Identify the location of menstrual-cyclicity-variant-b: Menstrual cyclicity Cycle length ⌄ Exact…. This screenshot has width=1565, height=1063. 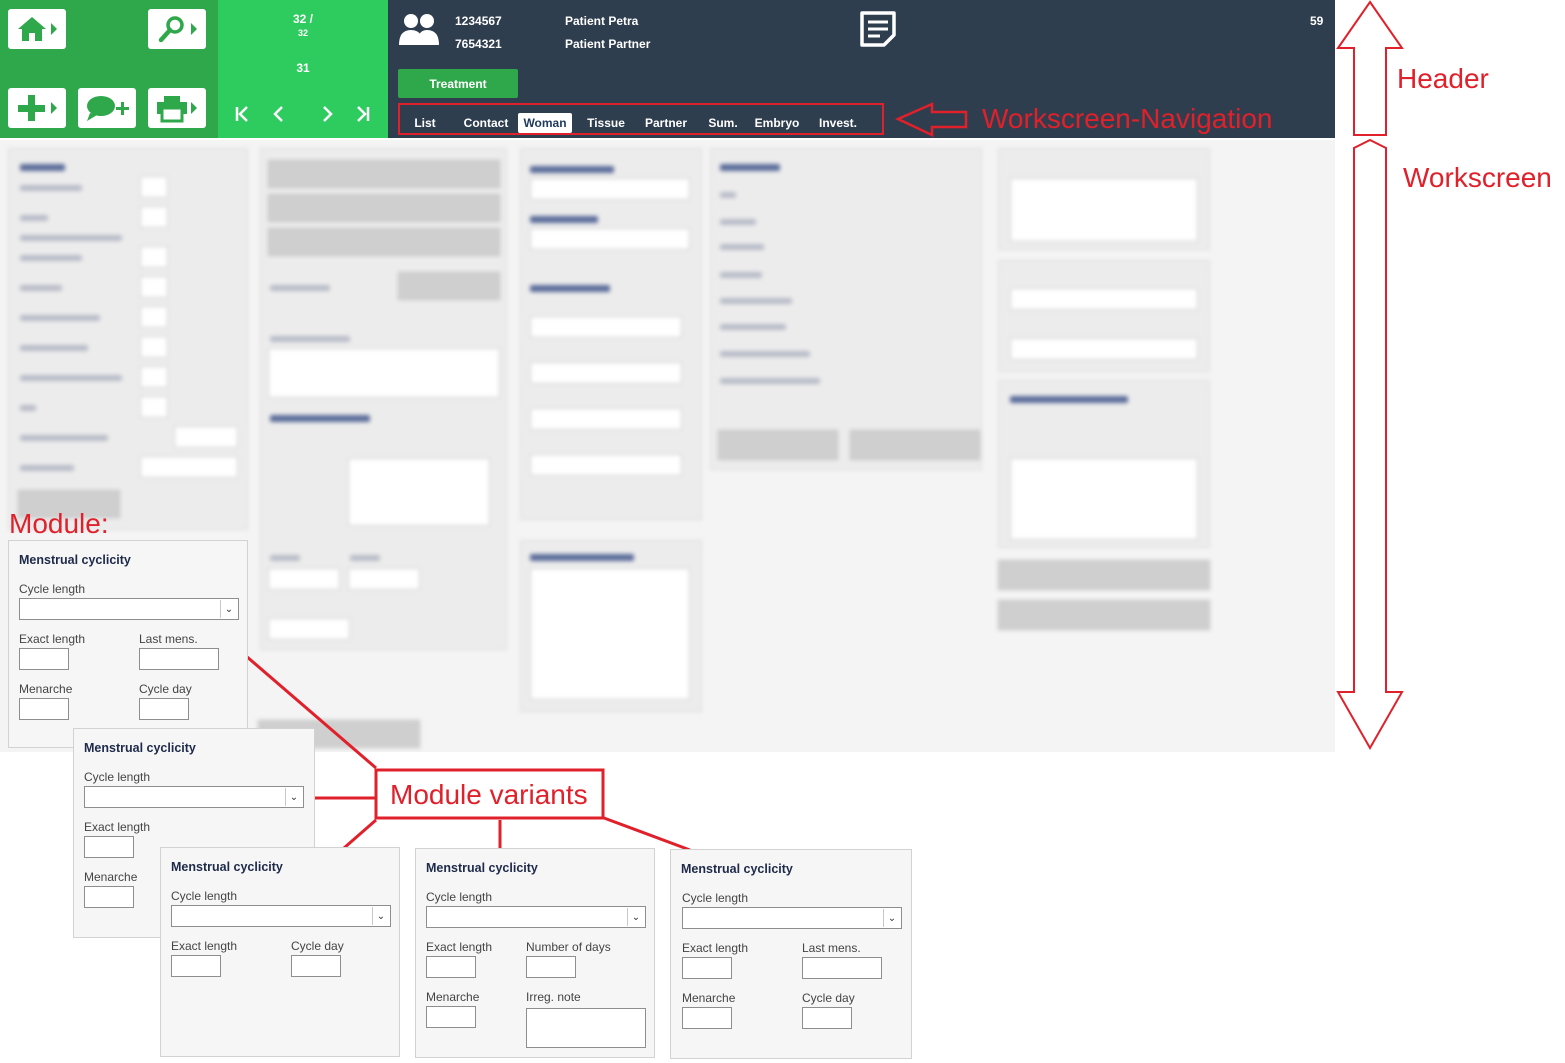
(280, 952).